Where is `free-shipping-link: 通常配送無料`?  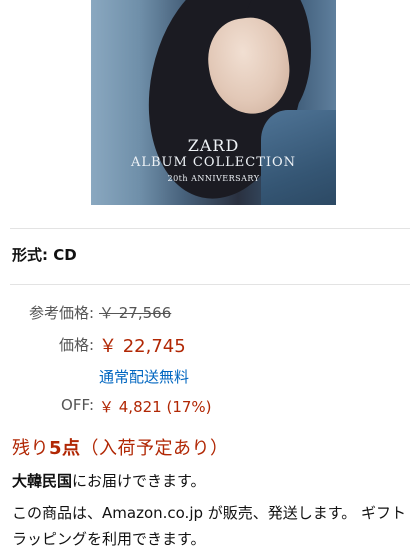
free-shipping-link: 通常配送無料 is located at coordinates (144, 376).